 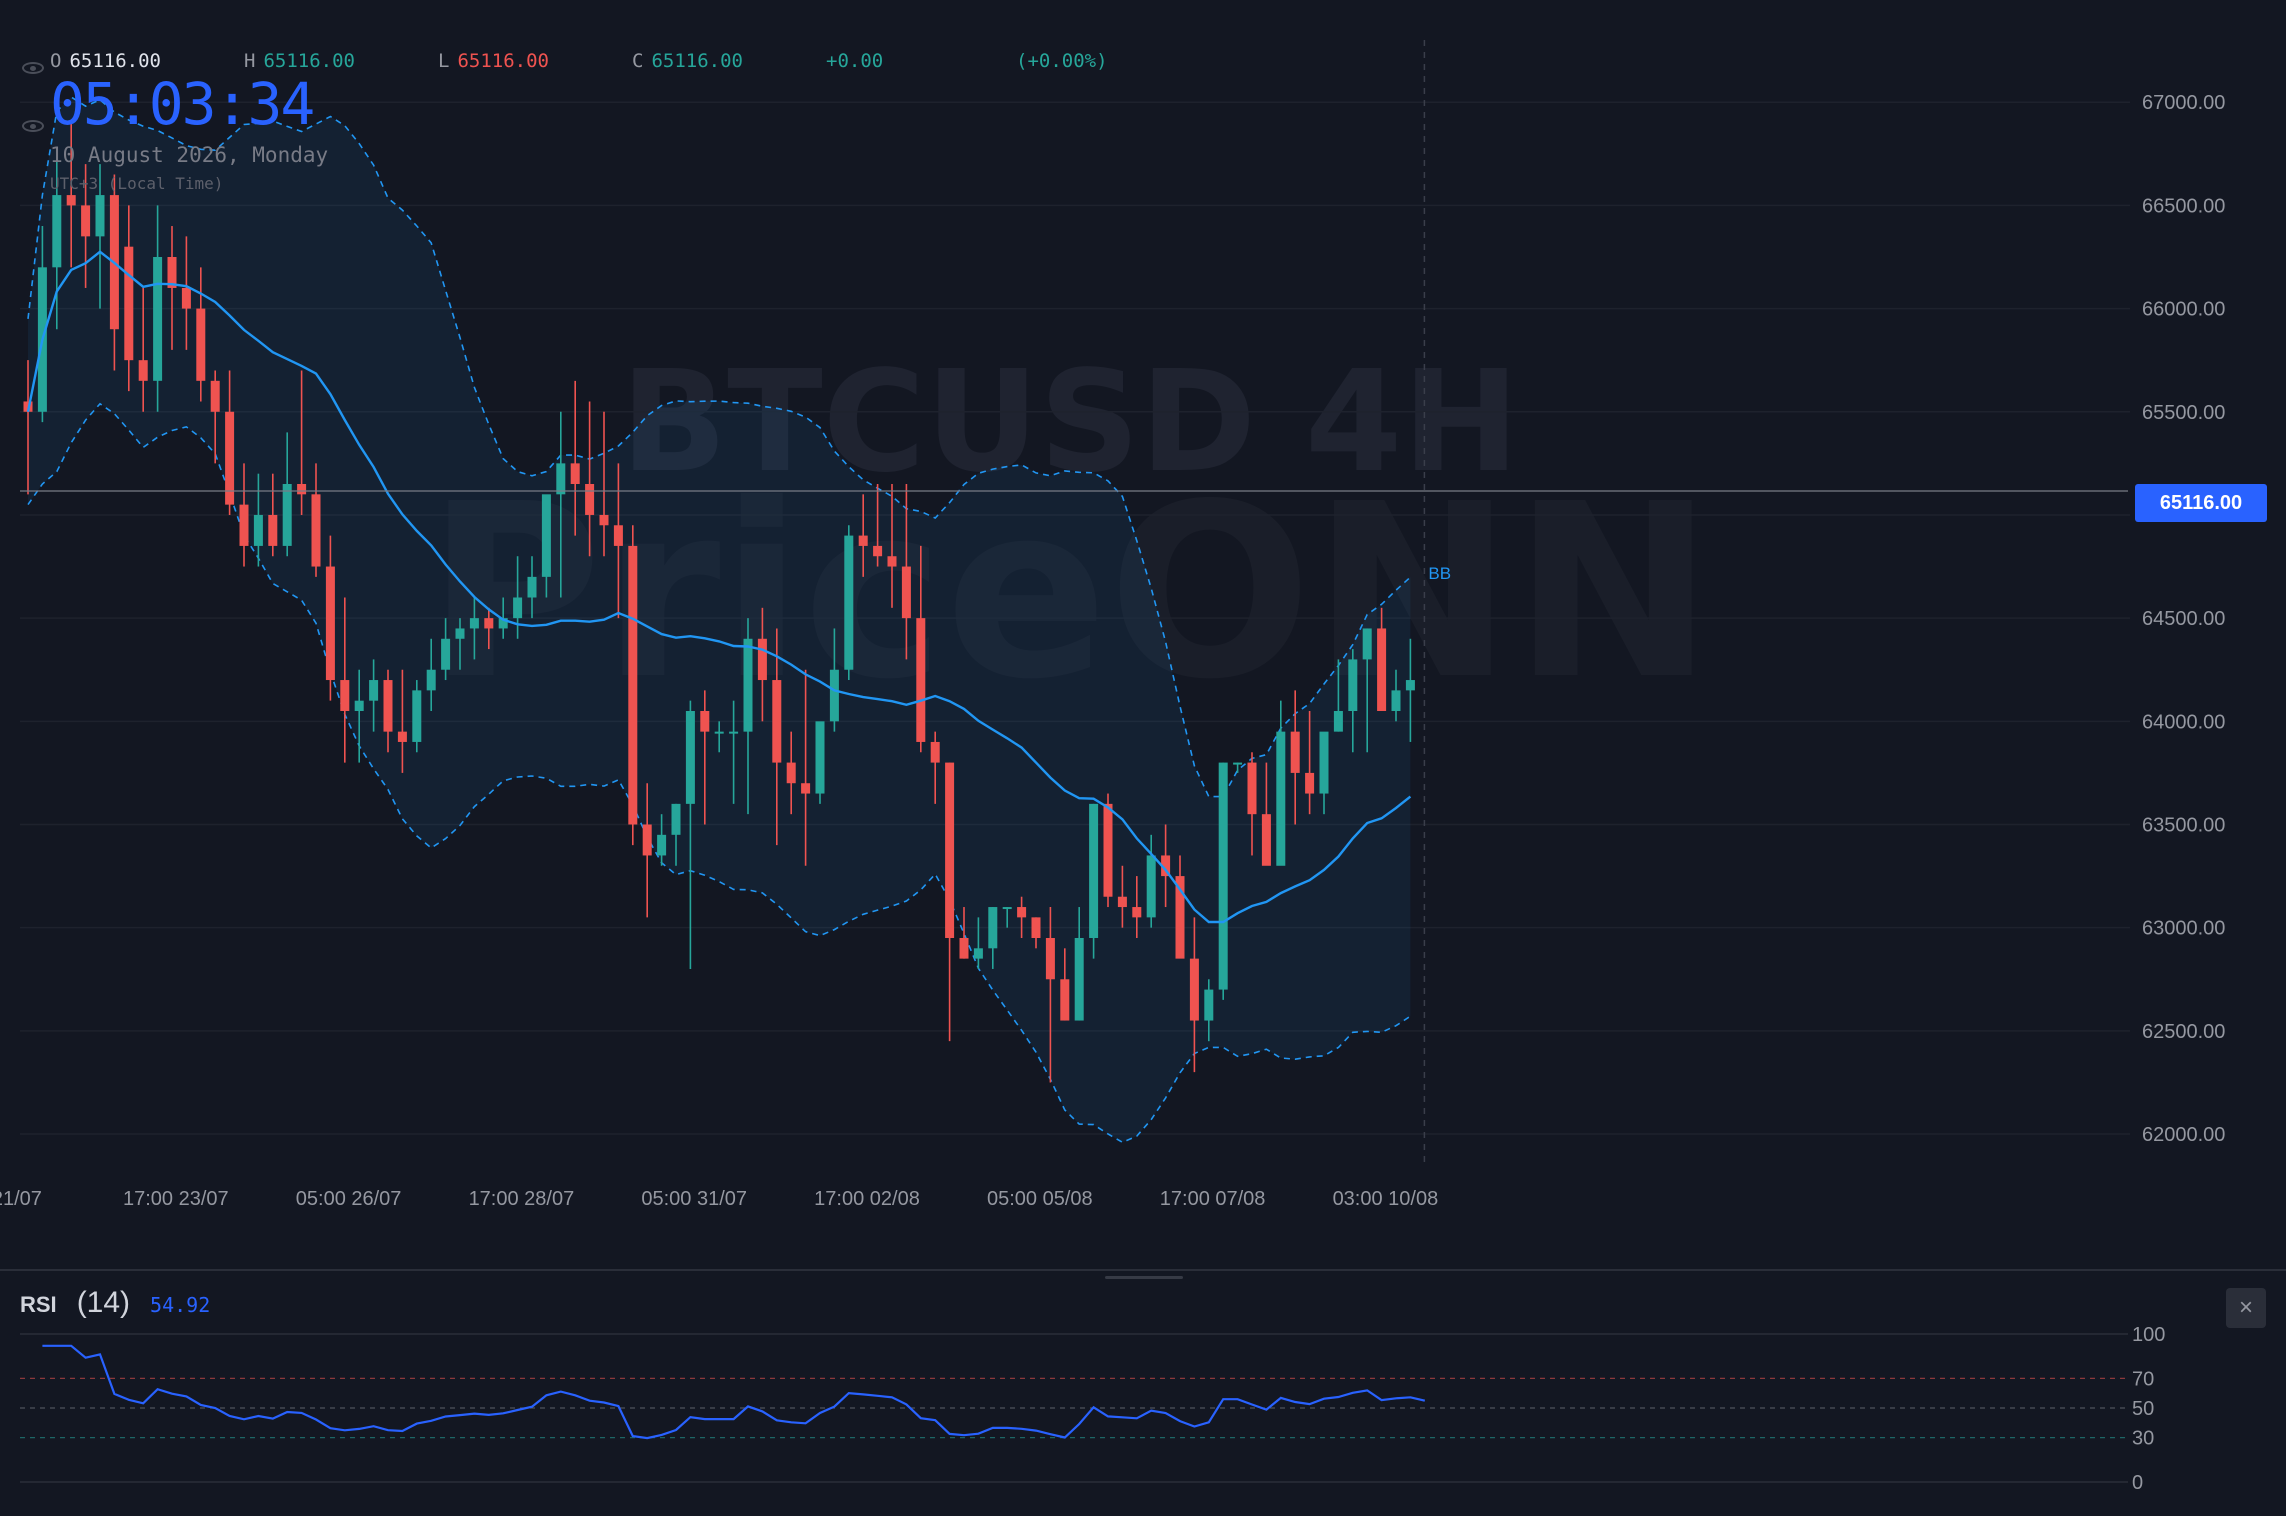 What do you see at coordinates (1143, 1408) in the screenshot?
I see `rsi-chart: 0 30 50 70 100` at bounding box center [1143, 1408].